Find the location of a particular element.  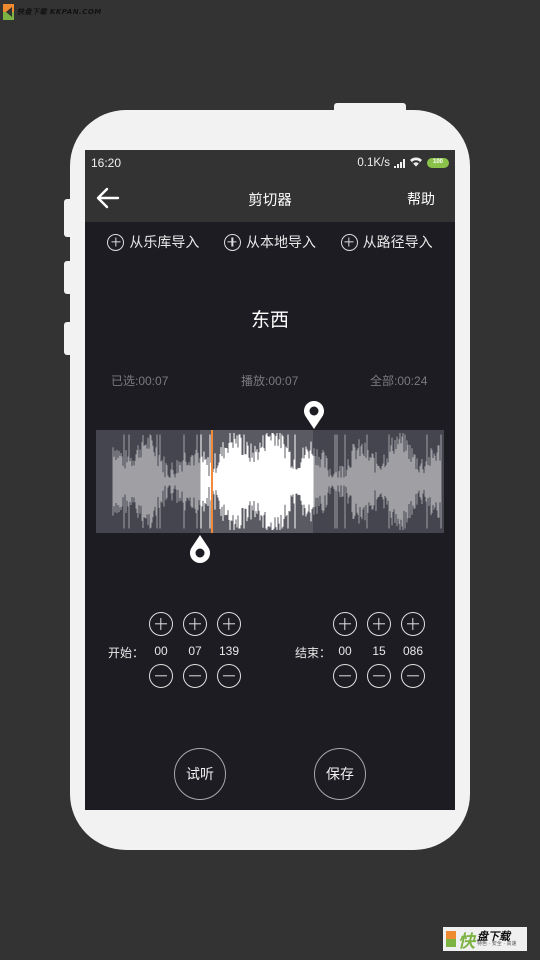

help-button: 帮助 is located at coordinates (421, 199).